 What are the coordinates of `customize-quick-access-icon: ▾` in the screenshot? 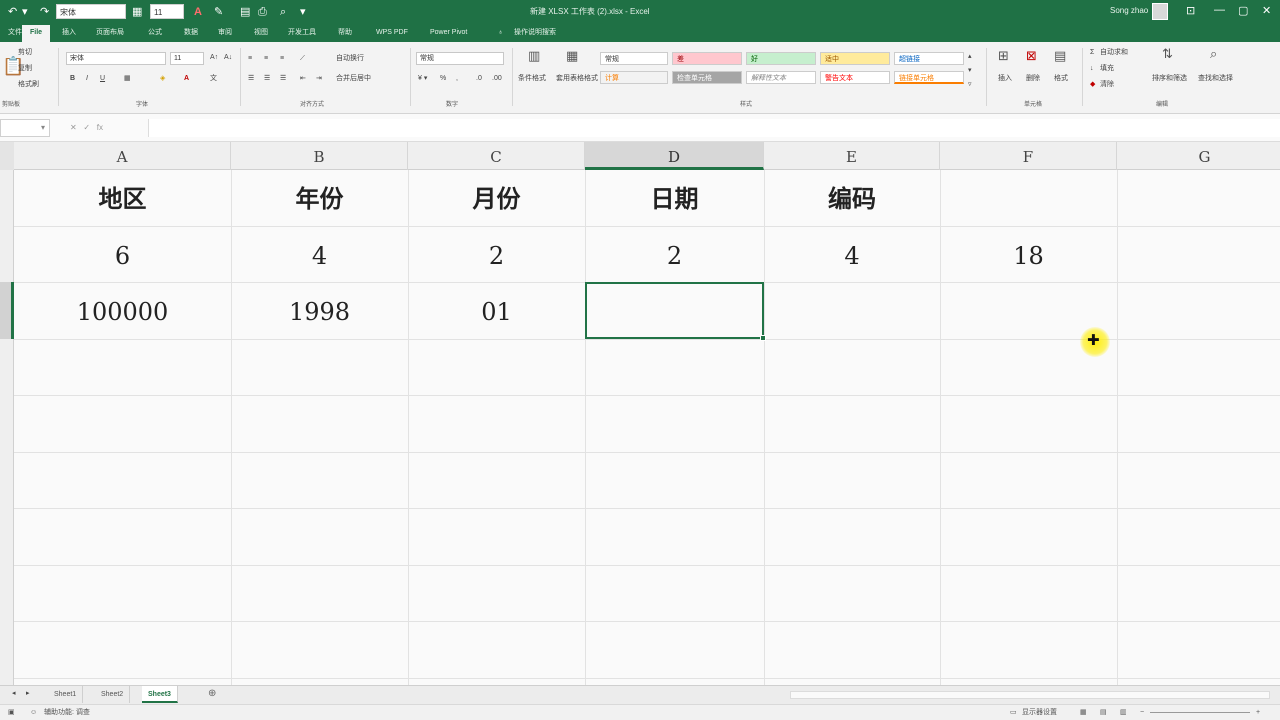 It's located at (303, 12).